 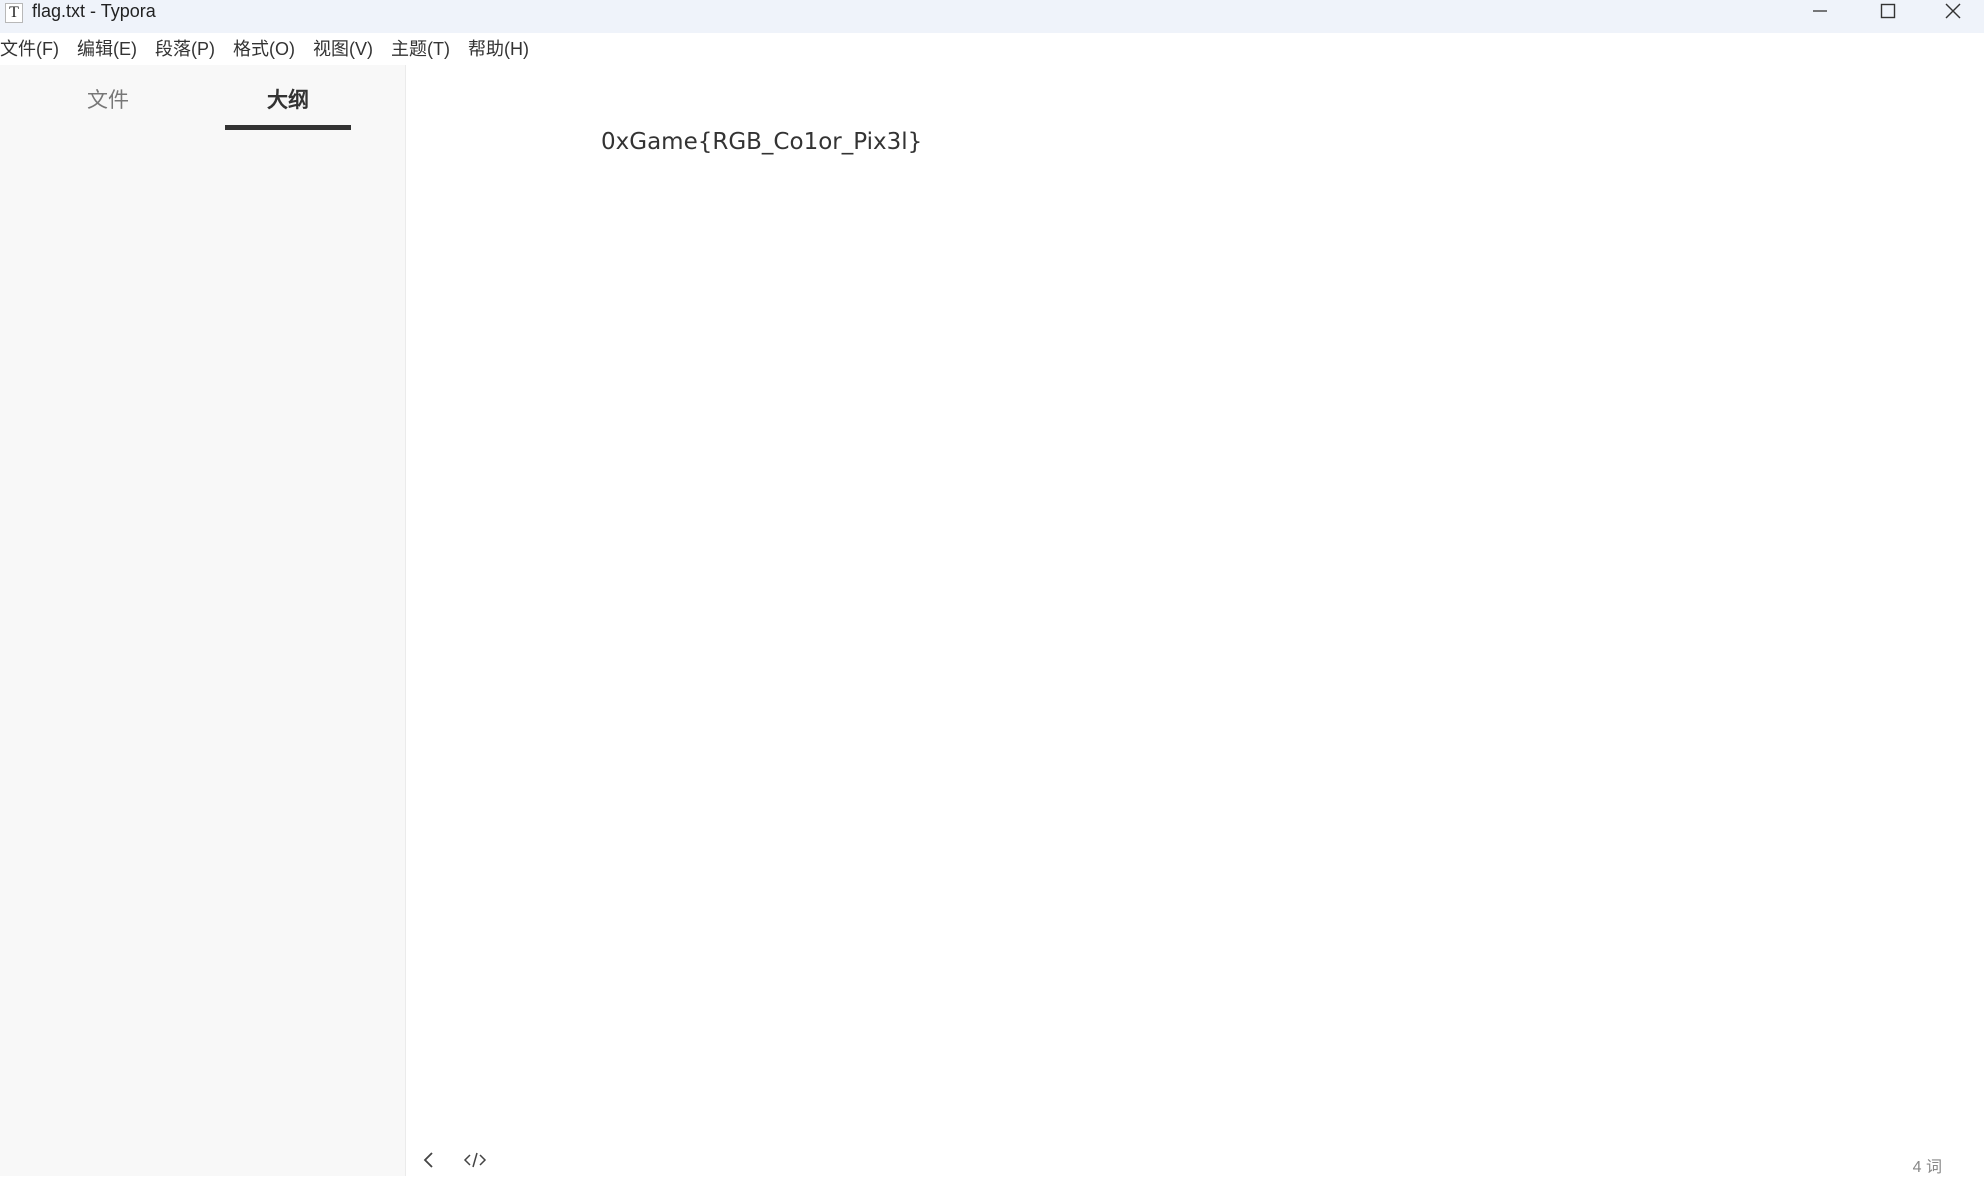 I want to click on typora-app-icon: T, so click(x=14, y=13).